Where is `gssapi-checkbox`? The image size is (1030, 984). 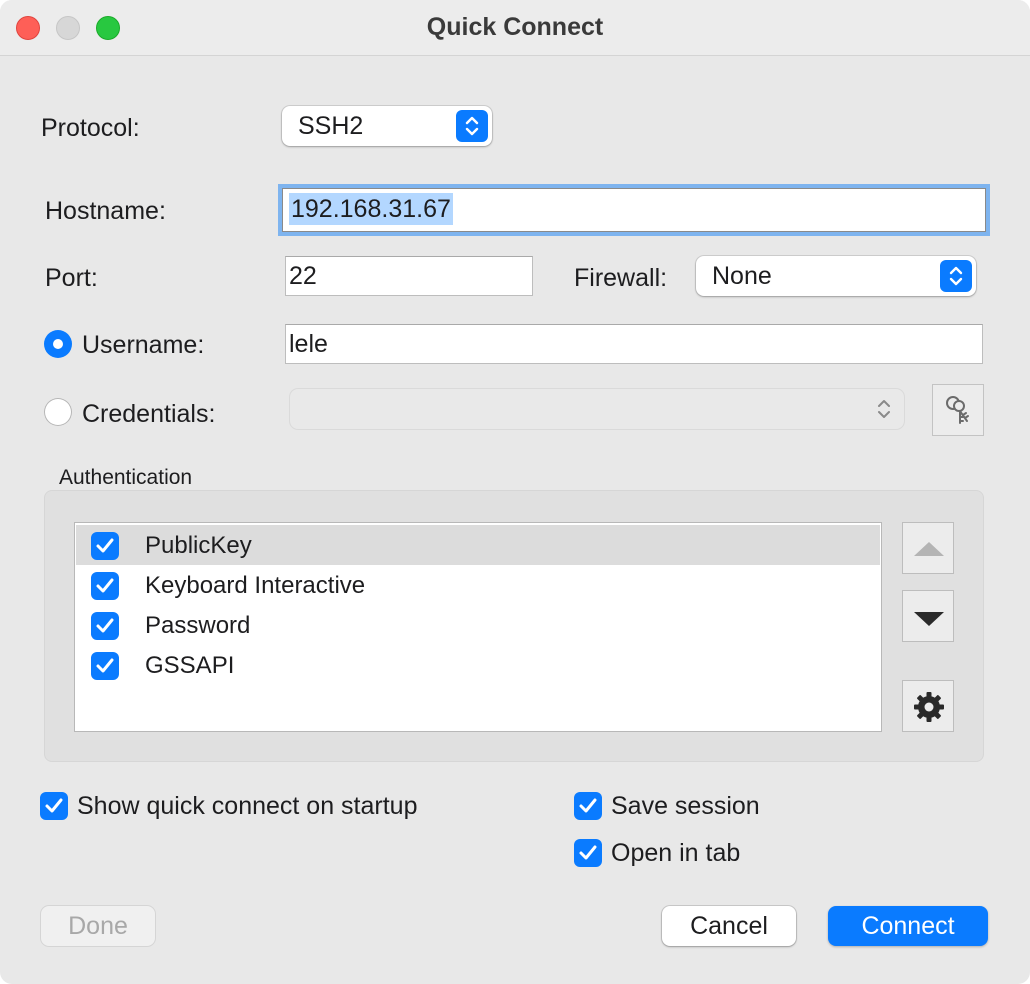
gssapi-checkbox is located at coordinates (105, 666).